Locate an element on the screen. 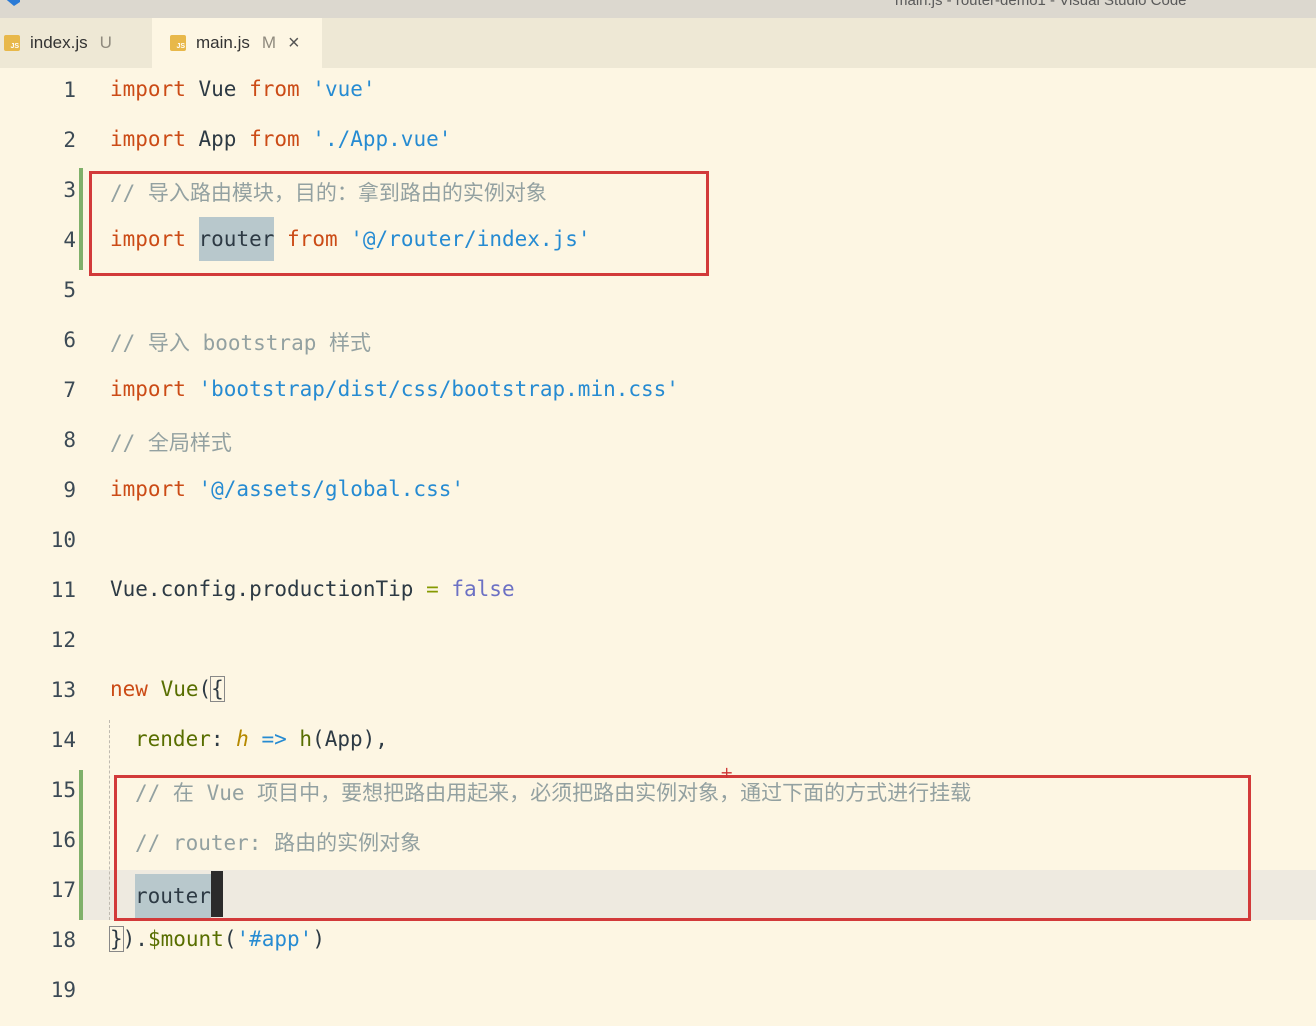 This screenshot has width=1316, height=1026. line-number: 8 is located at coordinates (69, 440).